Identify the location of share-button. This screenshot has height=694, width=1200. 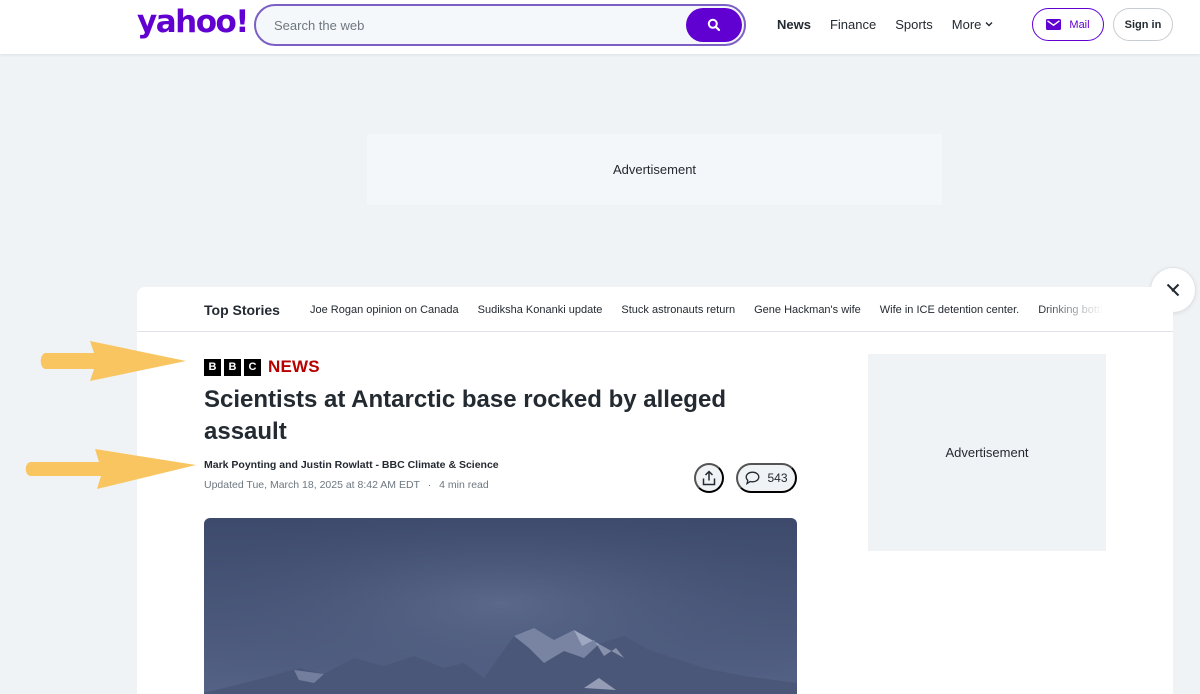
(709, 478).